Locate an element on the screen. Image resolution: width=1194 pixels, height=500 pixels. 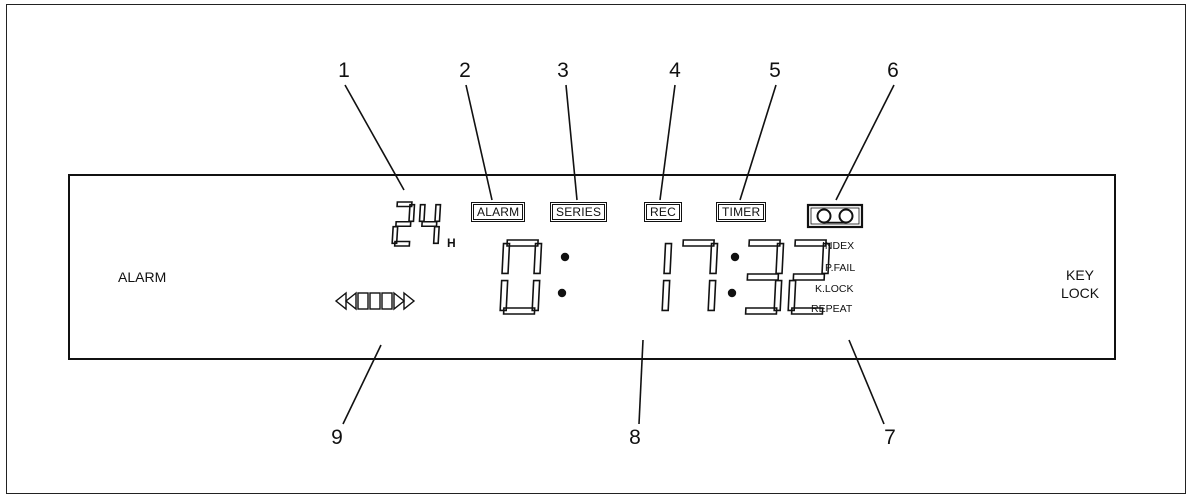
time-readout is located at coordinates (665, 277).